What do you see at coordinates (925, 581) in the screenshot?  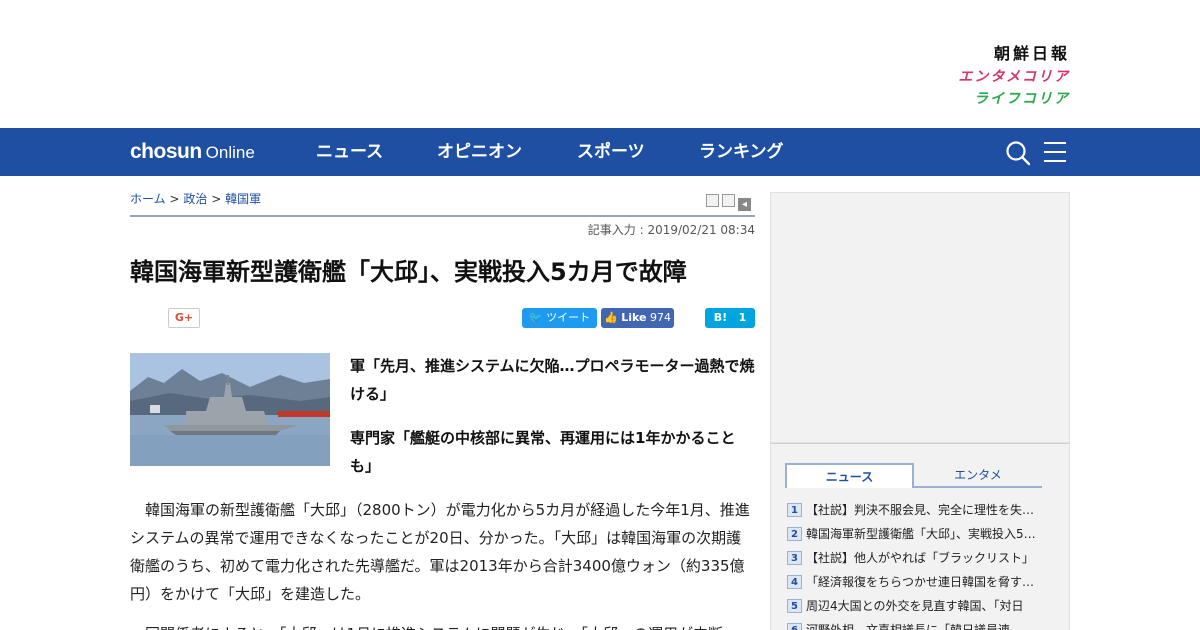 I see `rank-title: 「経済報復をちらつかせ連日韓国を脅す日本` at bounding box center [925, 581].